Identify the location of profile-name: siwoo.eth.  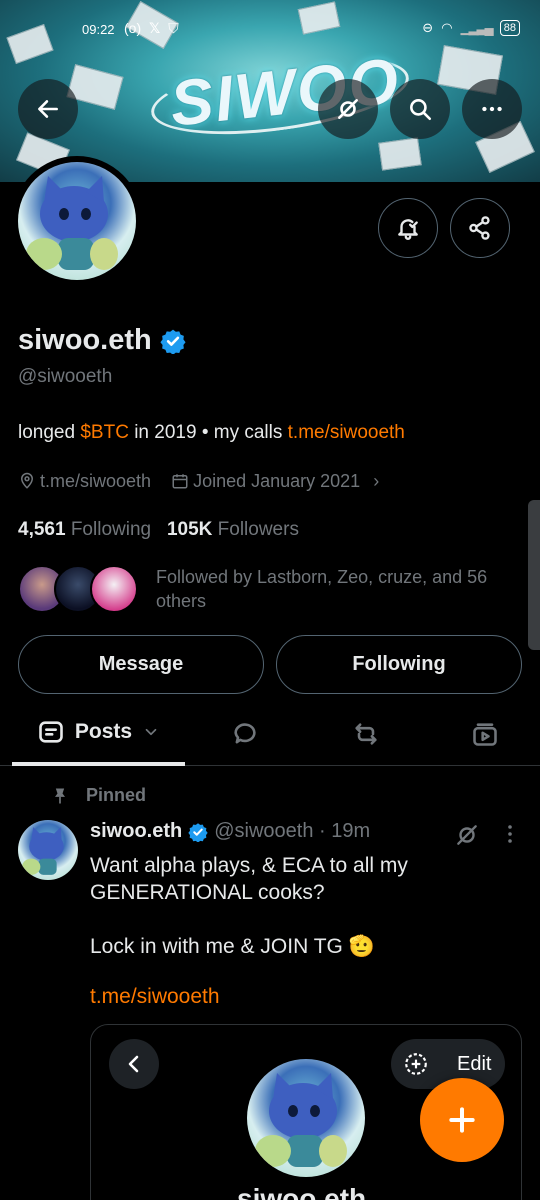
(102, 340).